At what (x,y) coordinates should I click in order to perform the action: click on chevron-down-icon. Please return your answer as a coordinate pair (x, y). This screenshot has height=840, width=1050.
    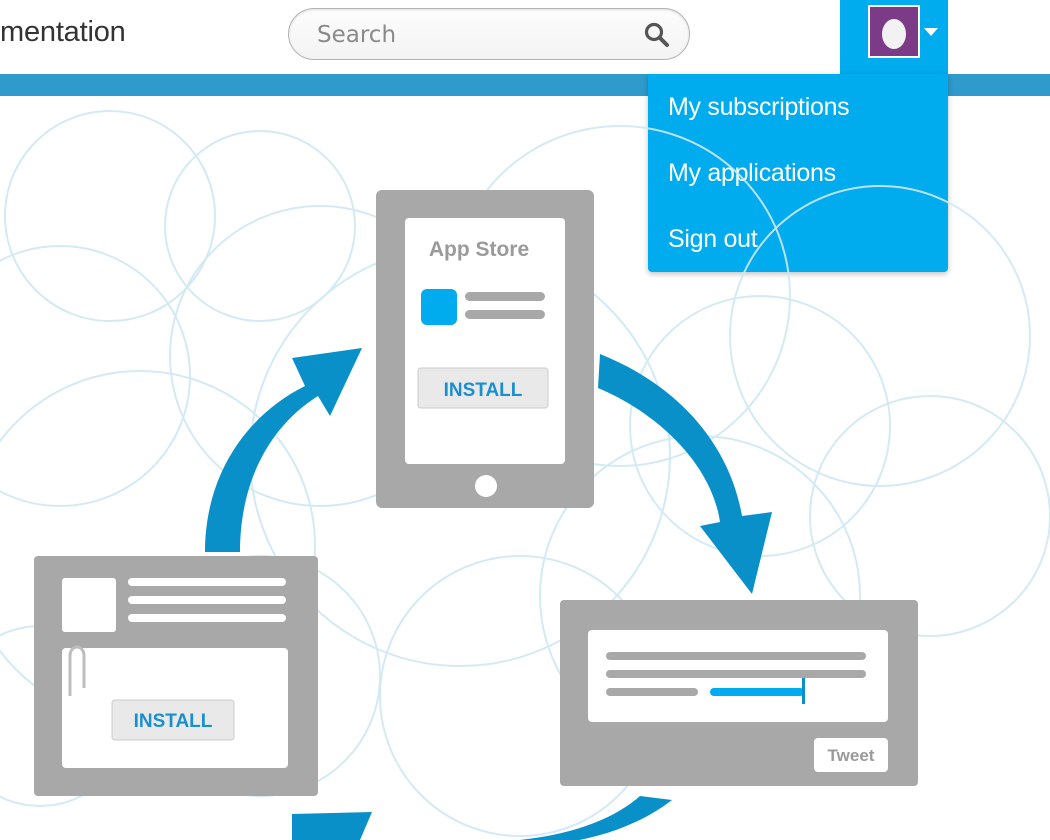
    Looking at the image, I should click on (931, 32).